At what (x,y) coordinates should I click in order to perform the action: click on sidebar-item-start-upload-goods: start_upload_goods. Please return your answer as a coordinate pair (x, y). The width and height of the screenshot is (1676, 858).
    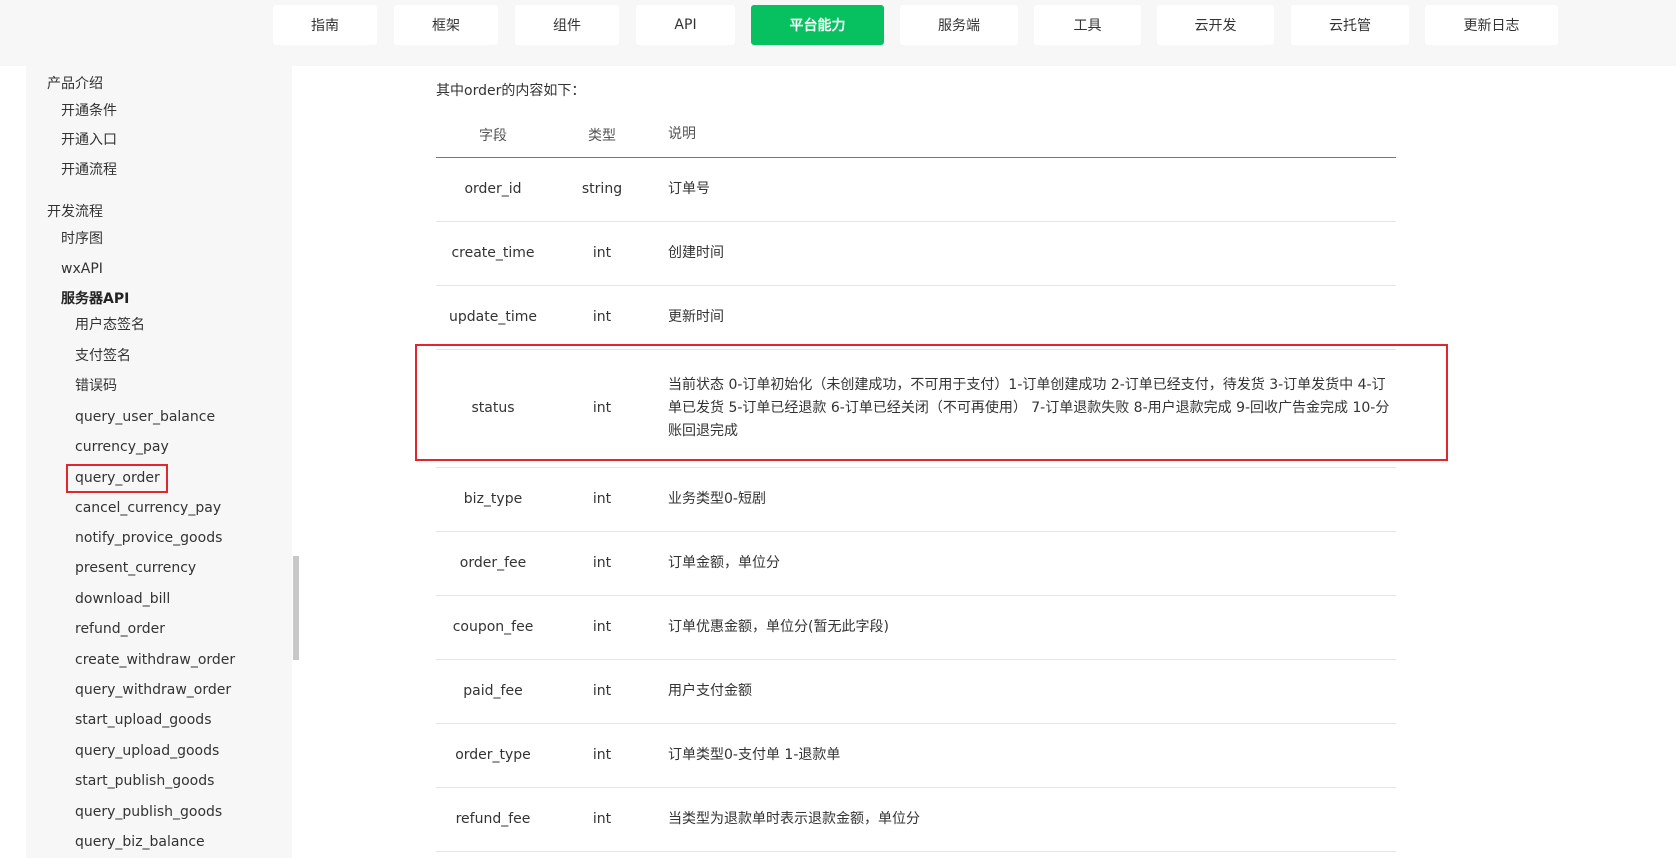
    Looking at the image, I should click on (143, 720).